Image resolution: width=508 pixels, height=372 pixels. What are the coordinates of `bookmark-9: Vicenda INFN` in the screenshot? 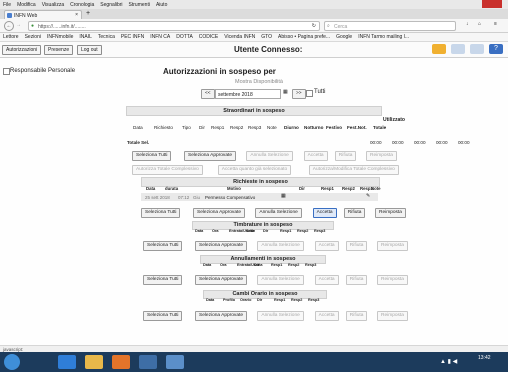 It's located at (239, 37).